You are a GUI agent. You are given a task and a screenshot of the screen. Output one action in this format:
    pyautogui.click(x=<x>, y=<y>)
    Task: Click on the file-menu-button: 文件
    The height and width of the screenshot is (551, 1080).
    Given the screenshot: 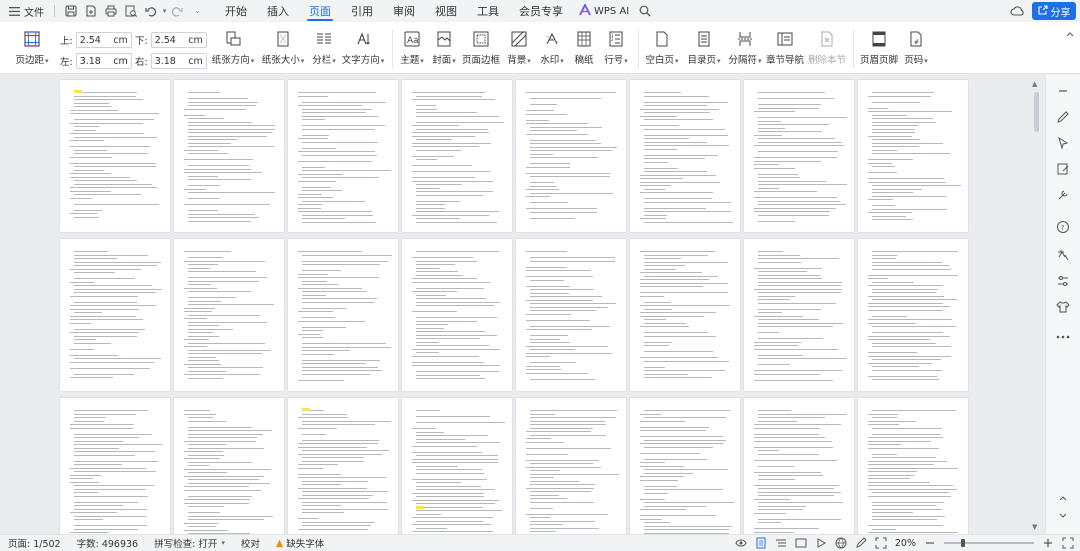 What is the action you would take?
    pyautogui.click(x=24, y=11)
    